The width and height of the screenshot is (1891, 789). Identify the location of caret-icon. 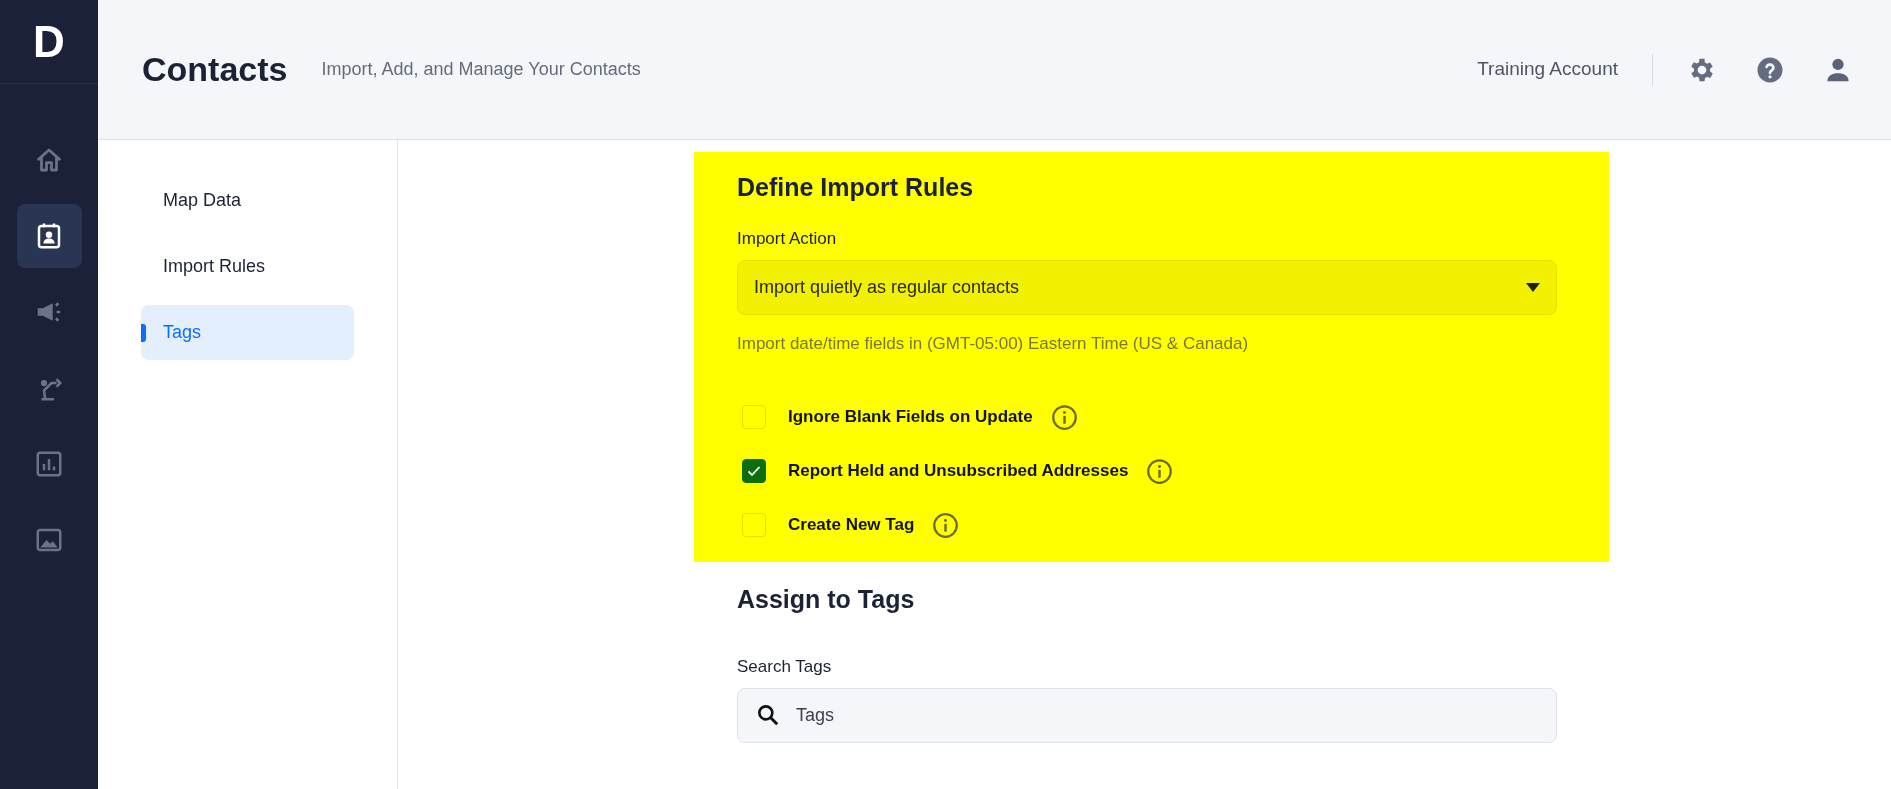
(1533, 287).